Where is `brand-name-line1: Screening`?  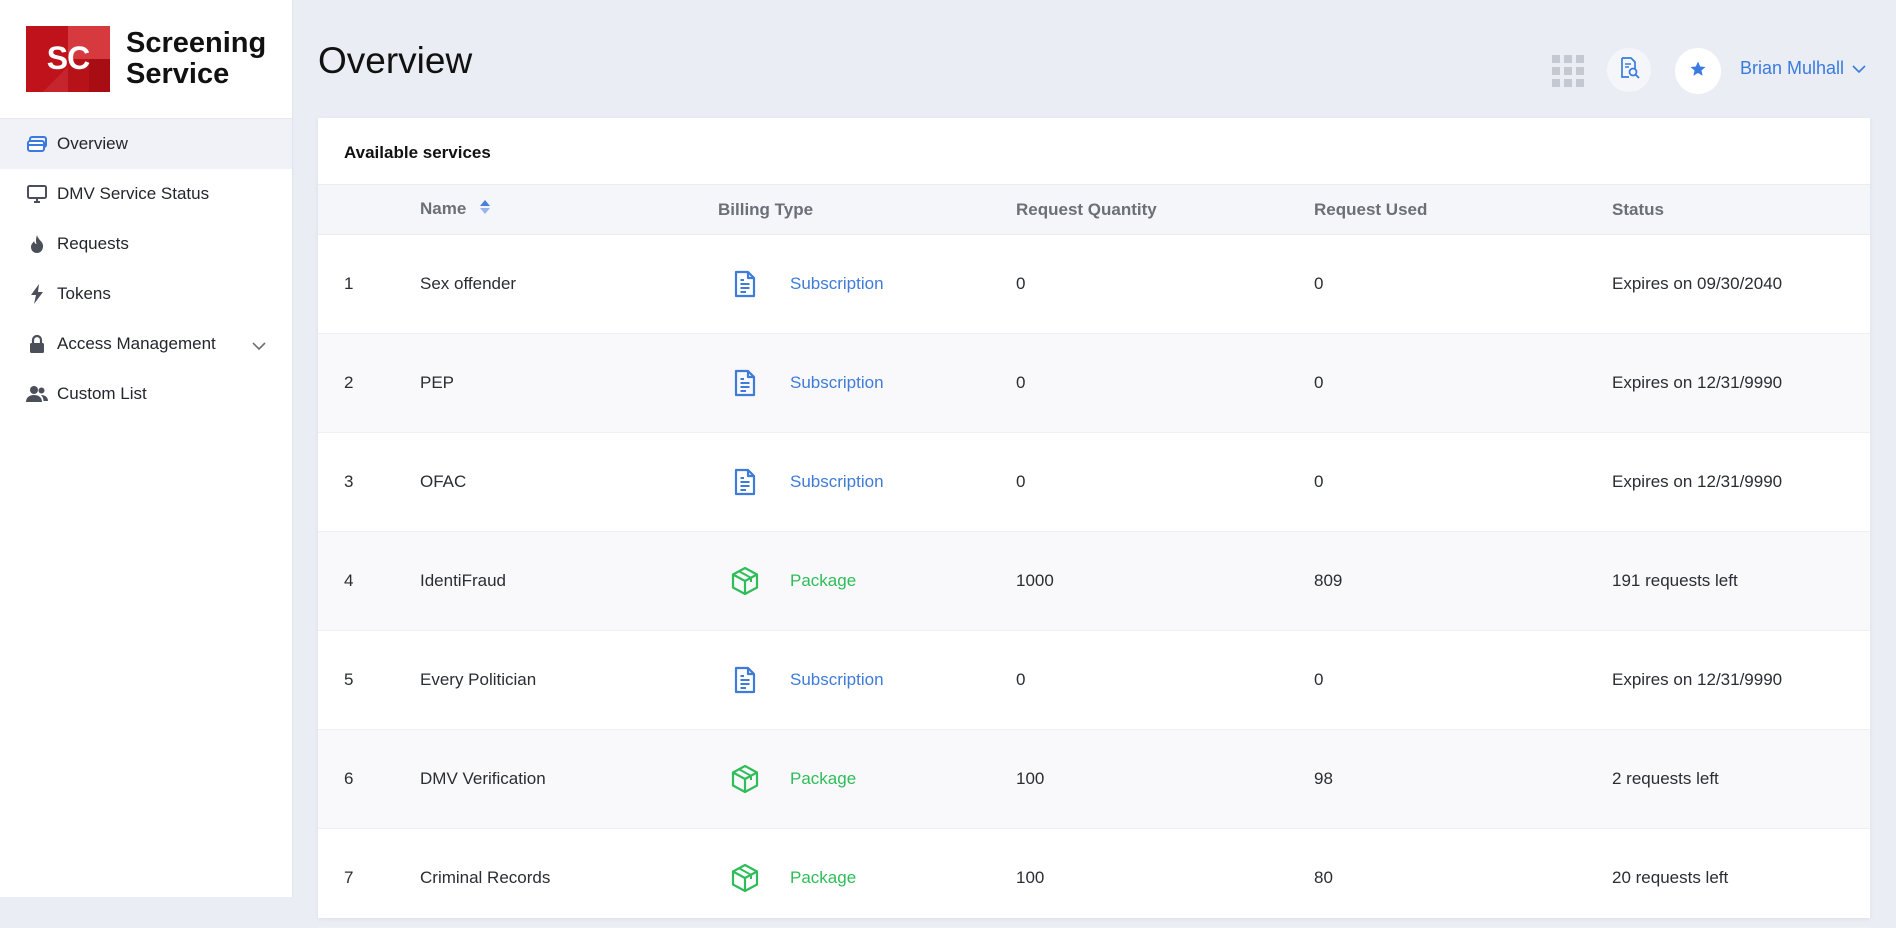
brand-name-line1: Screening is located at coordinates (196, 43).